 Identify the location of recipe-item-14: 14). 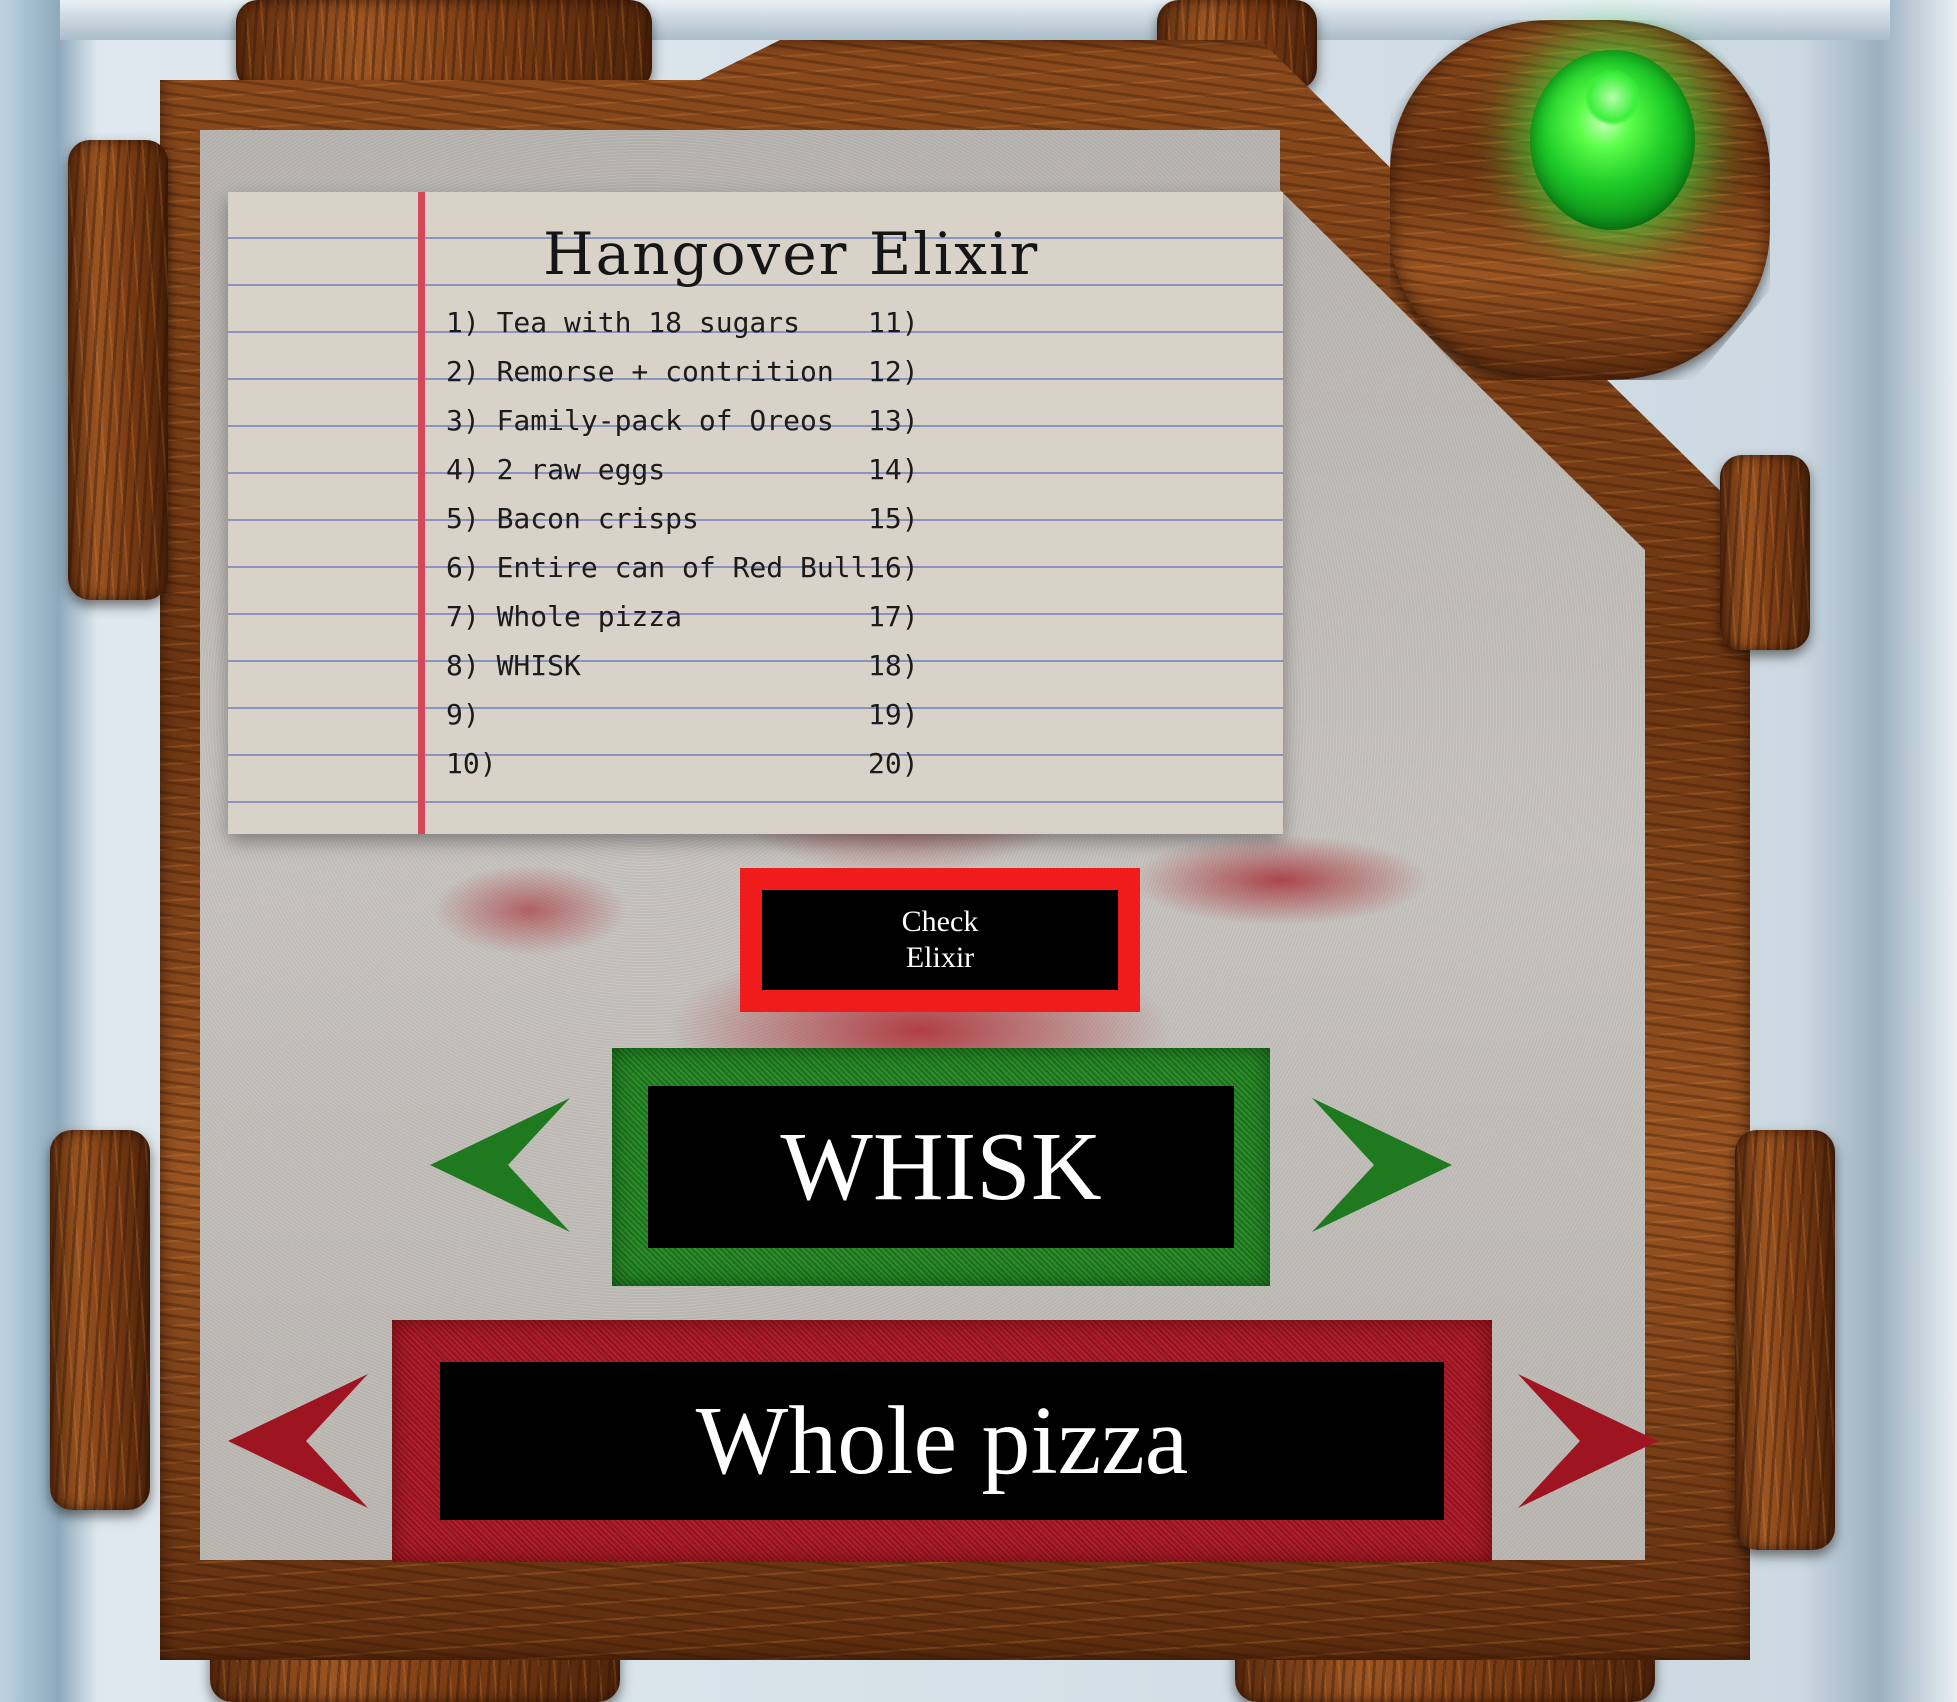
(893, 469).